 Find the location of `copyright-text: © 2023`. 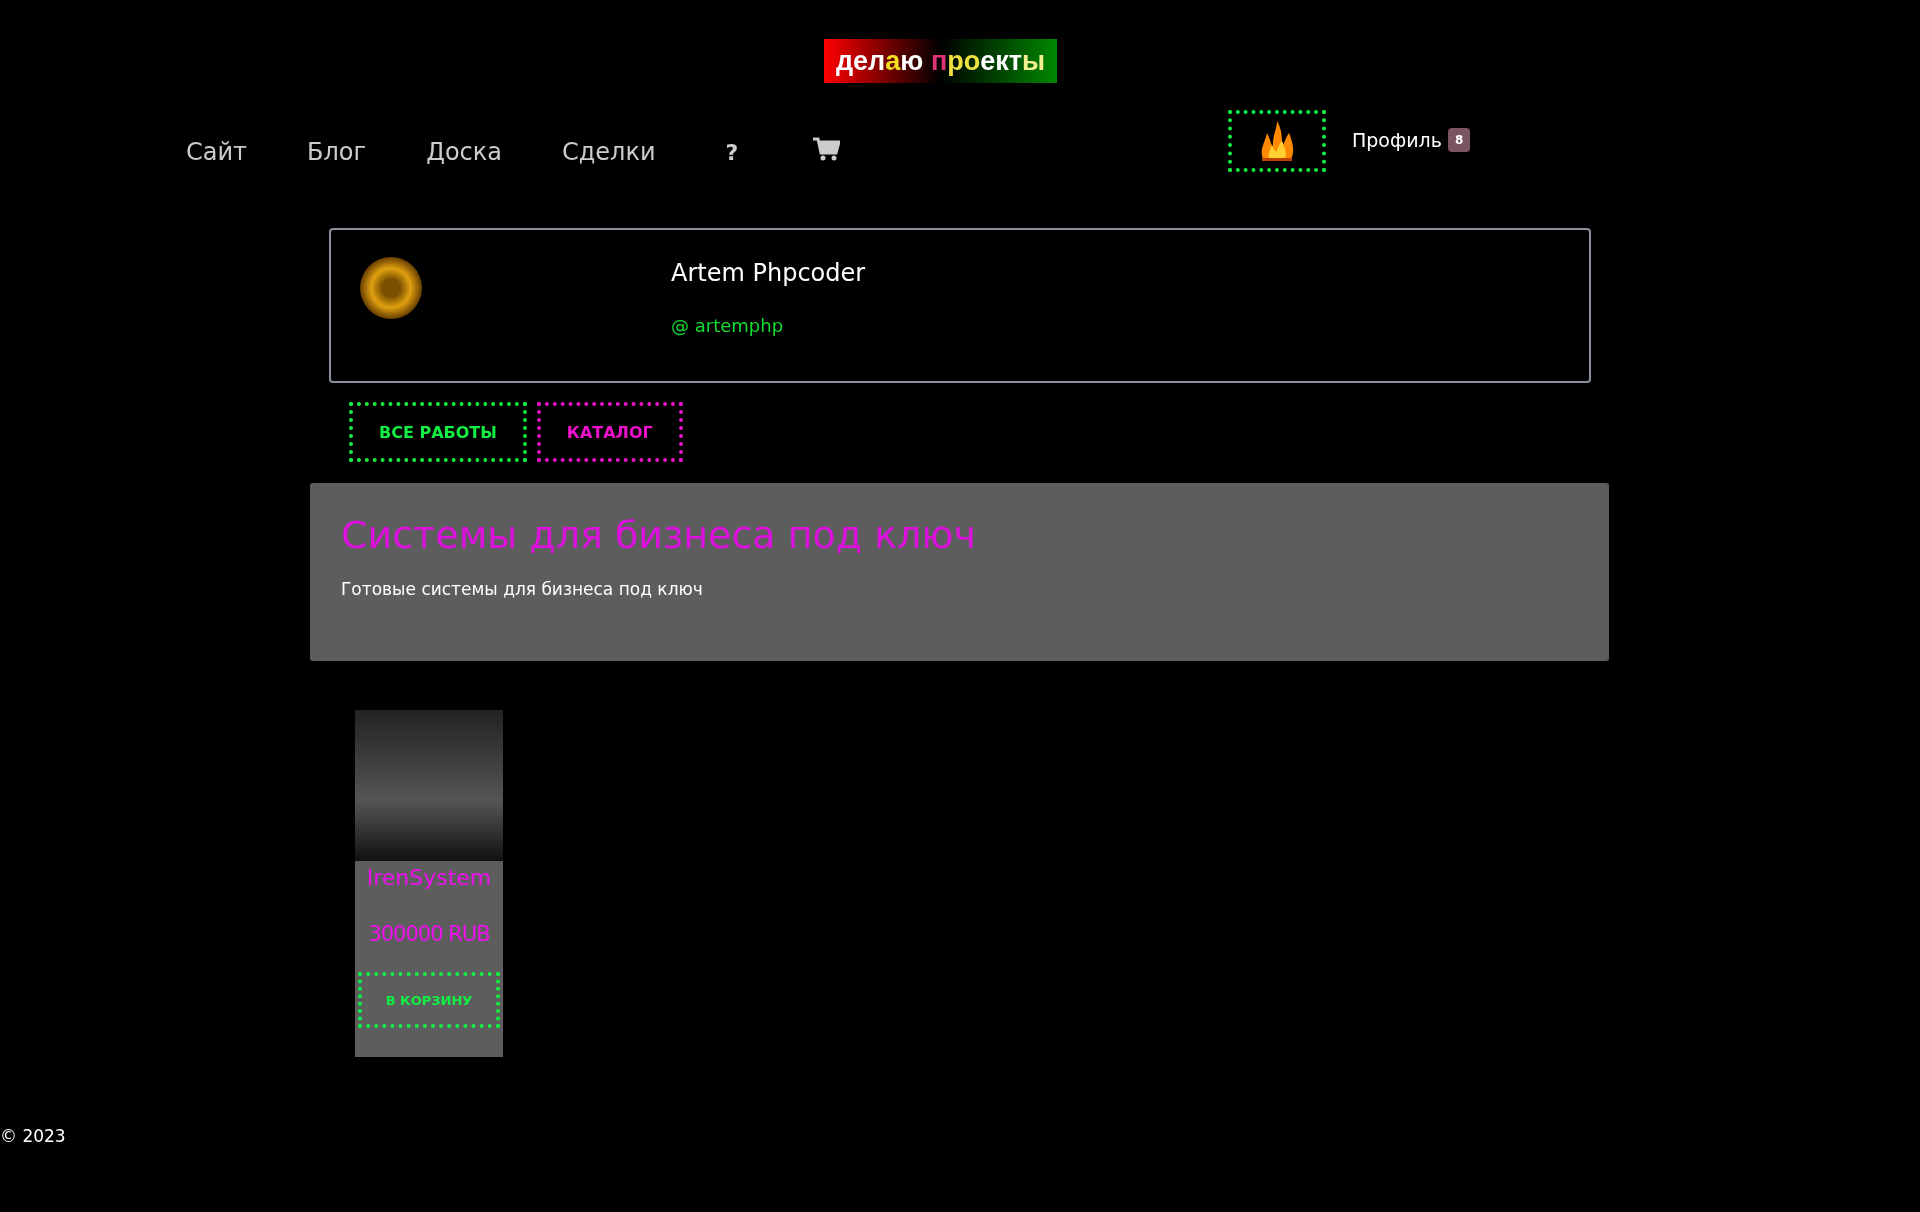

copyright-text: © 2023 is located at coordinates (33, 1136).